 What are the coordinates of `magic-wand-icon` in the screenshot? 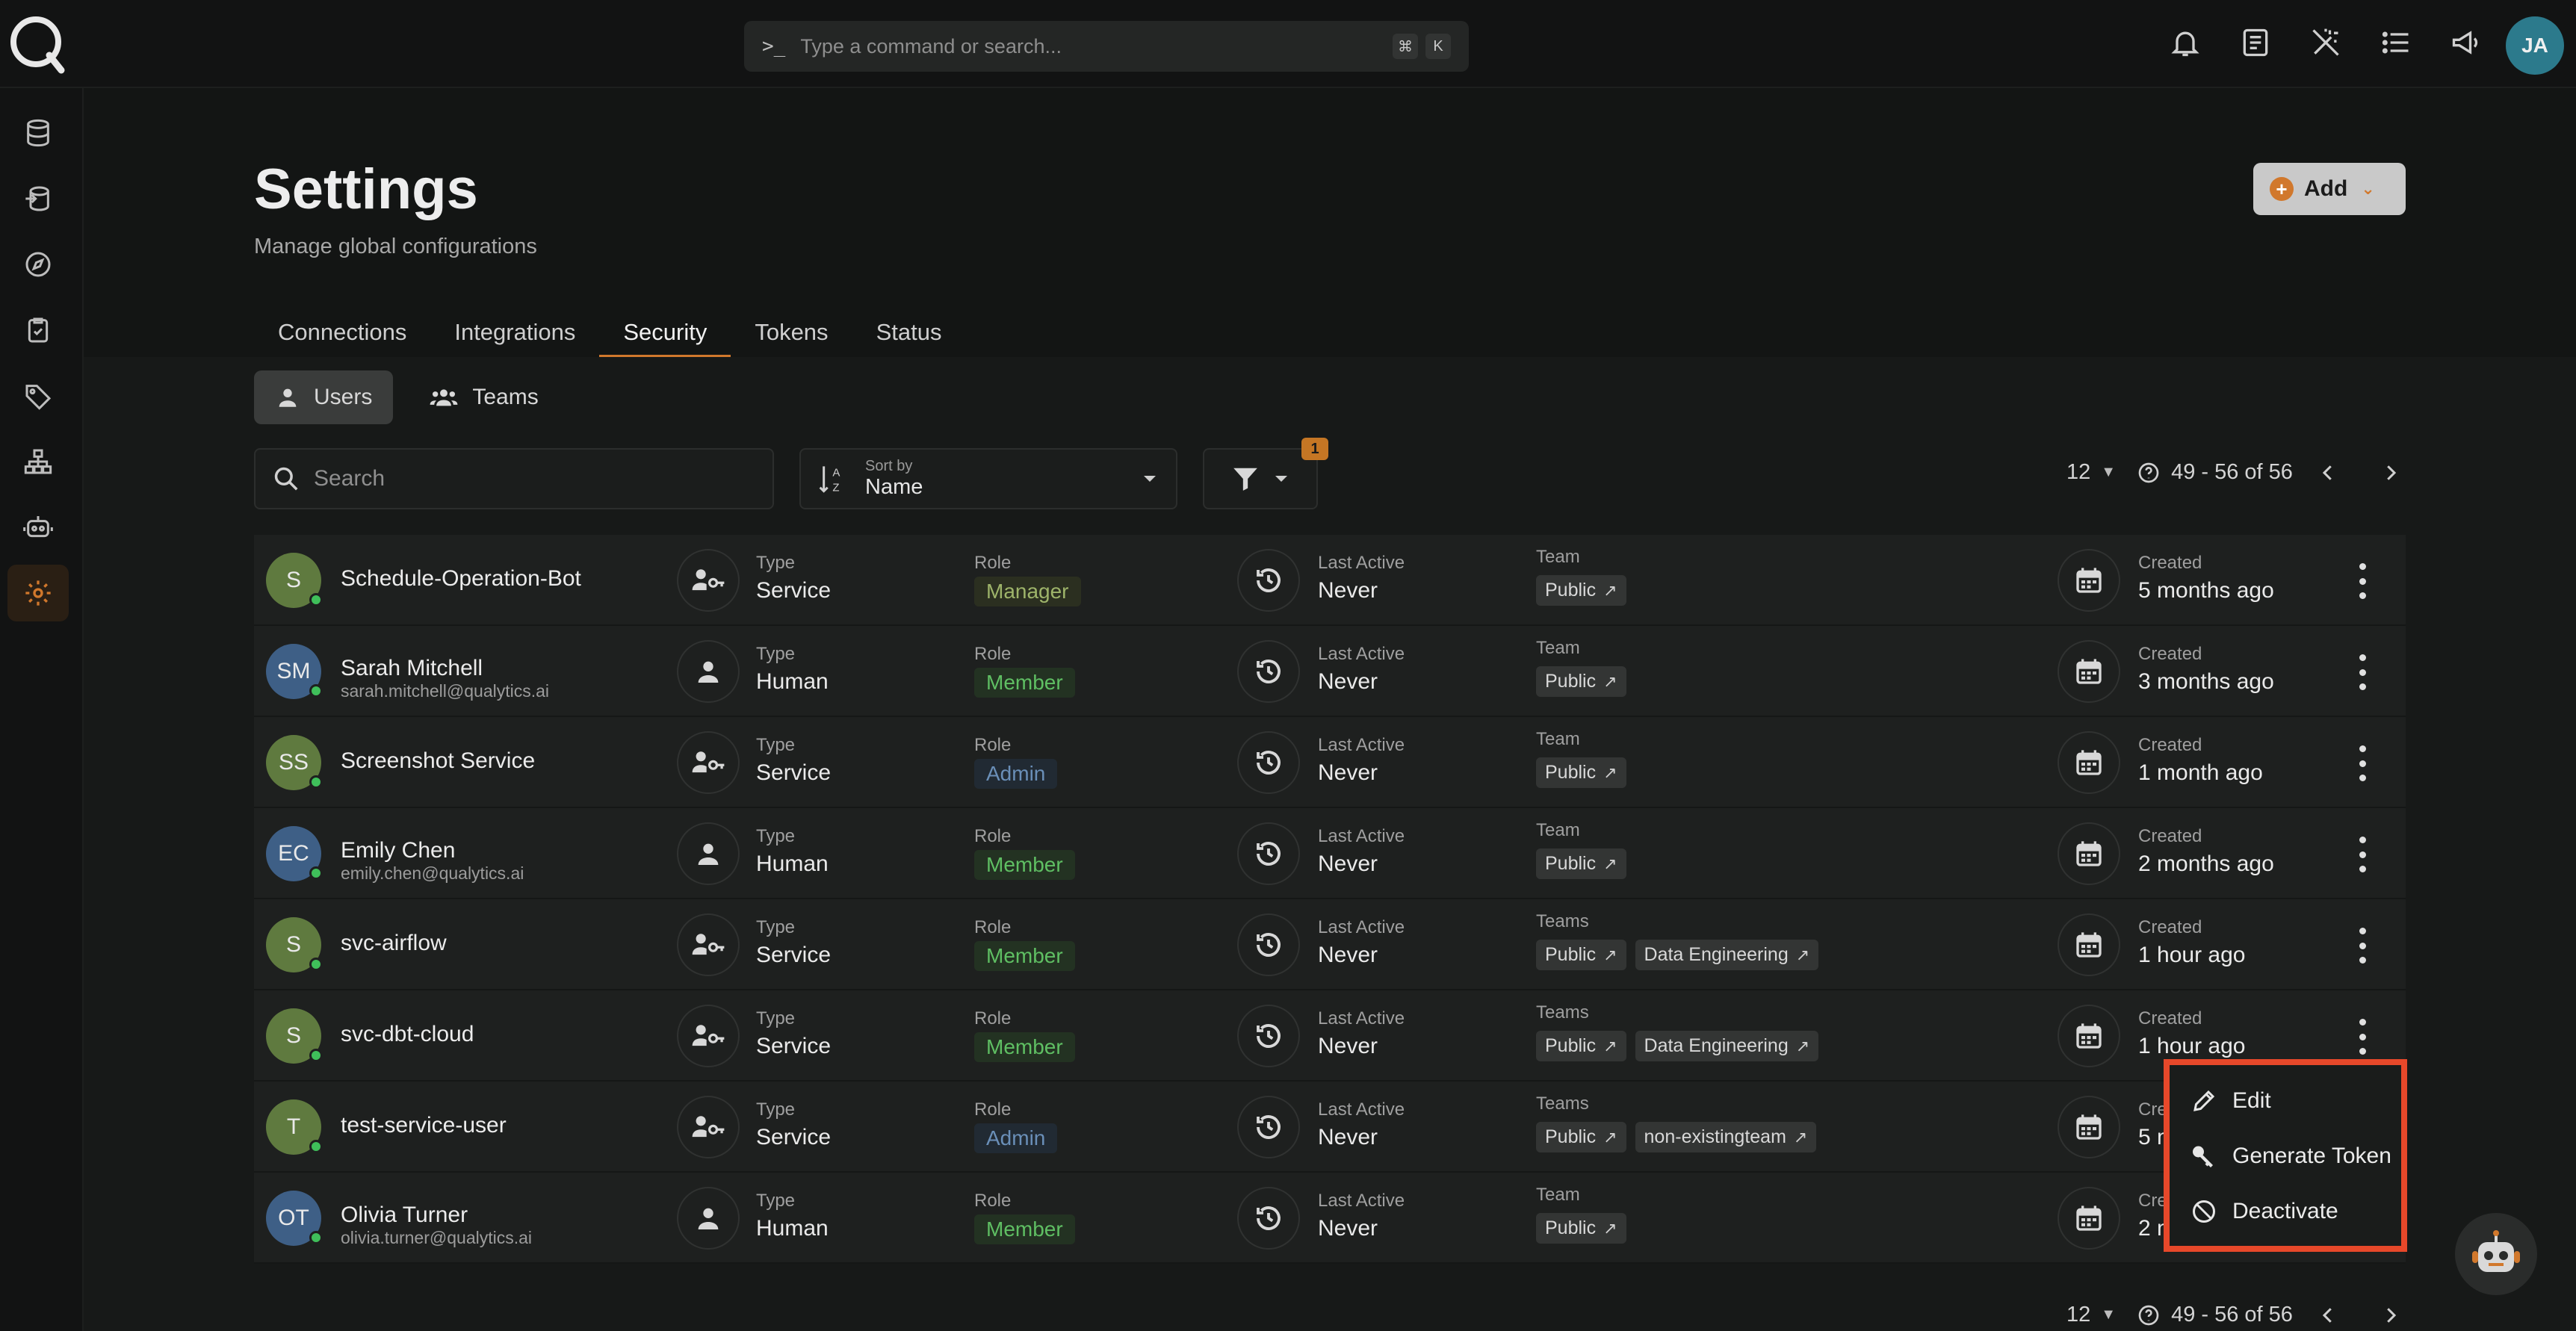 It's located at (2326, 42).